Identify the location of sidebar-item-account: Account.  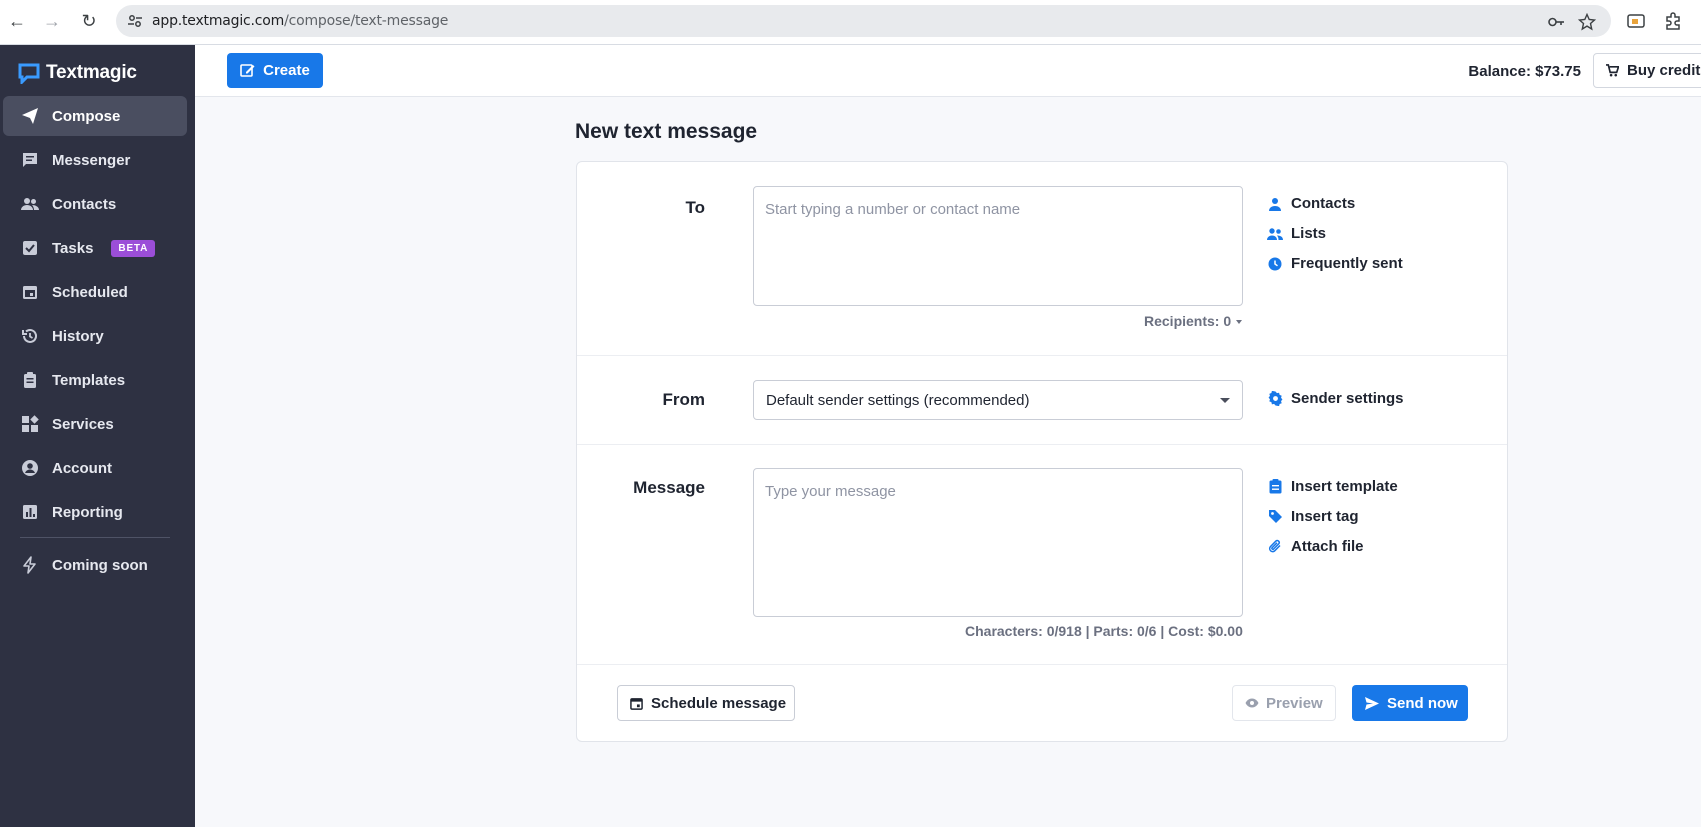
(95, 468).